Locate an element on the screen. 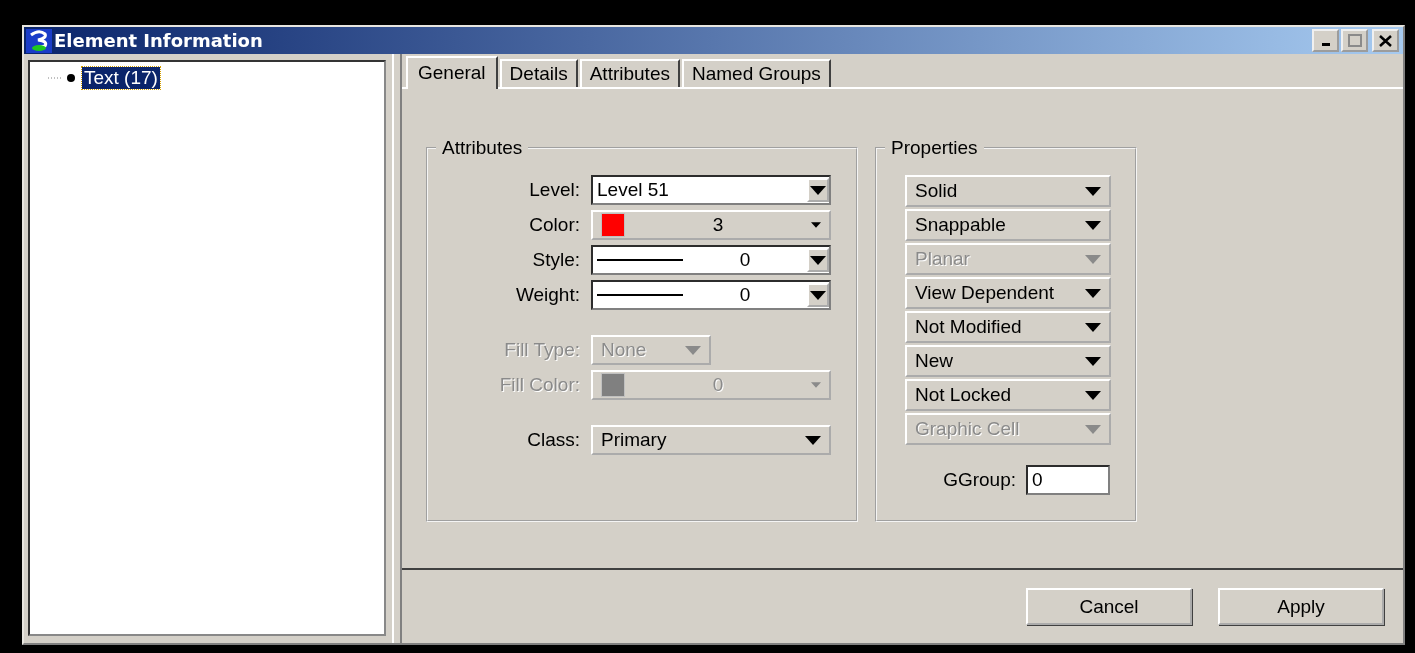 Image resolution: width=1415 pixels, height=653 pixels. ggroup-field: 0 is located at coordinates (1068, 480).